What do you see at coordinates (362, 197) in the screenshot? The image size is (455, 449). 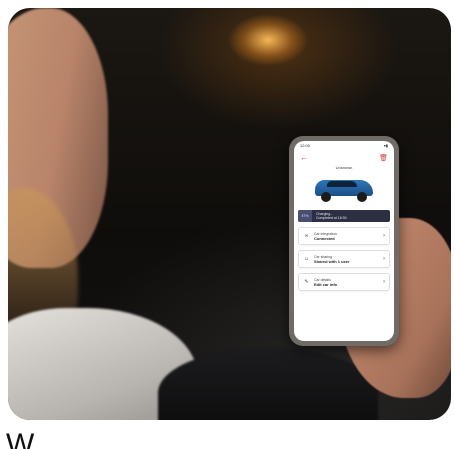 I see `car-wheel-rear` at bounding box center [362, 197].